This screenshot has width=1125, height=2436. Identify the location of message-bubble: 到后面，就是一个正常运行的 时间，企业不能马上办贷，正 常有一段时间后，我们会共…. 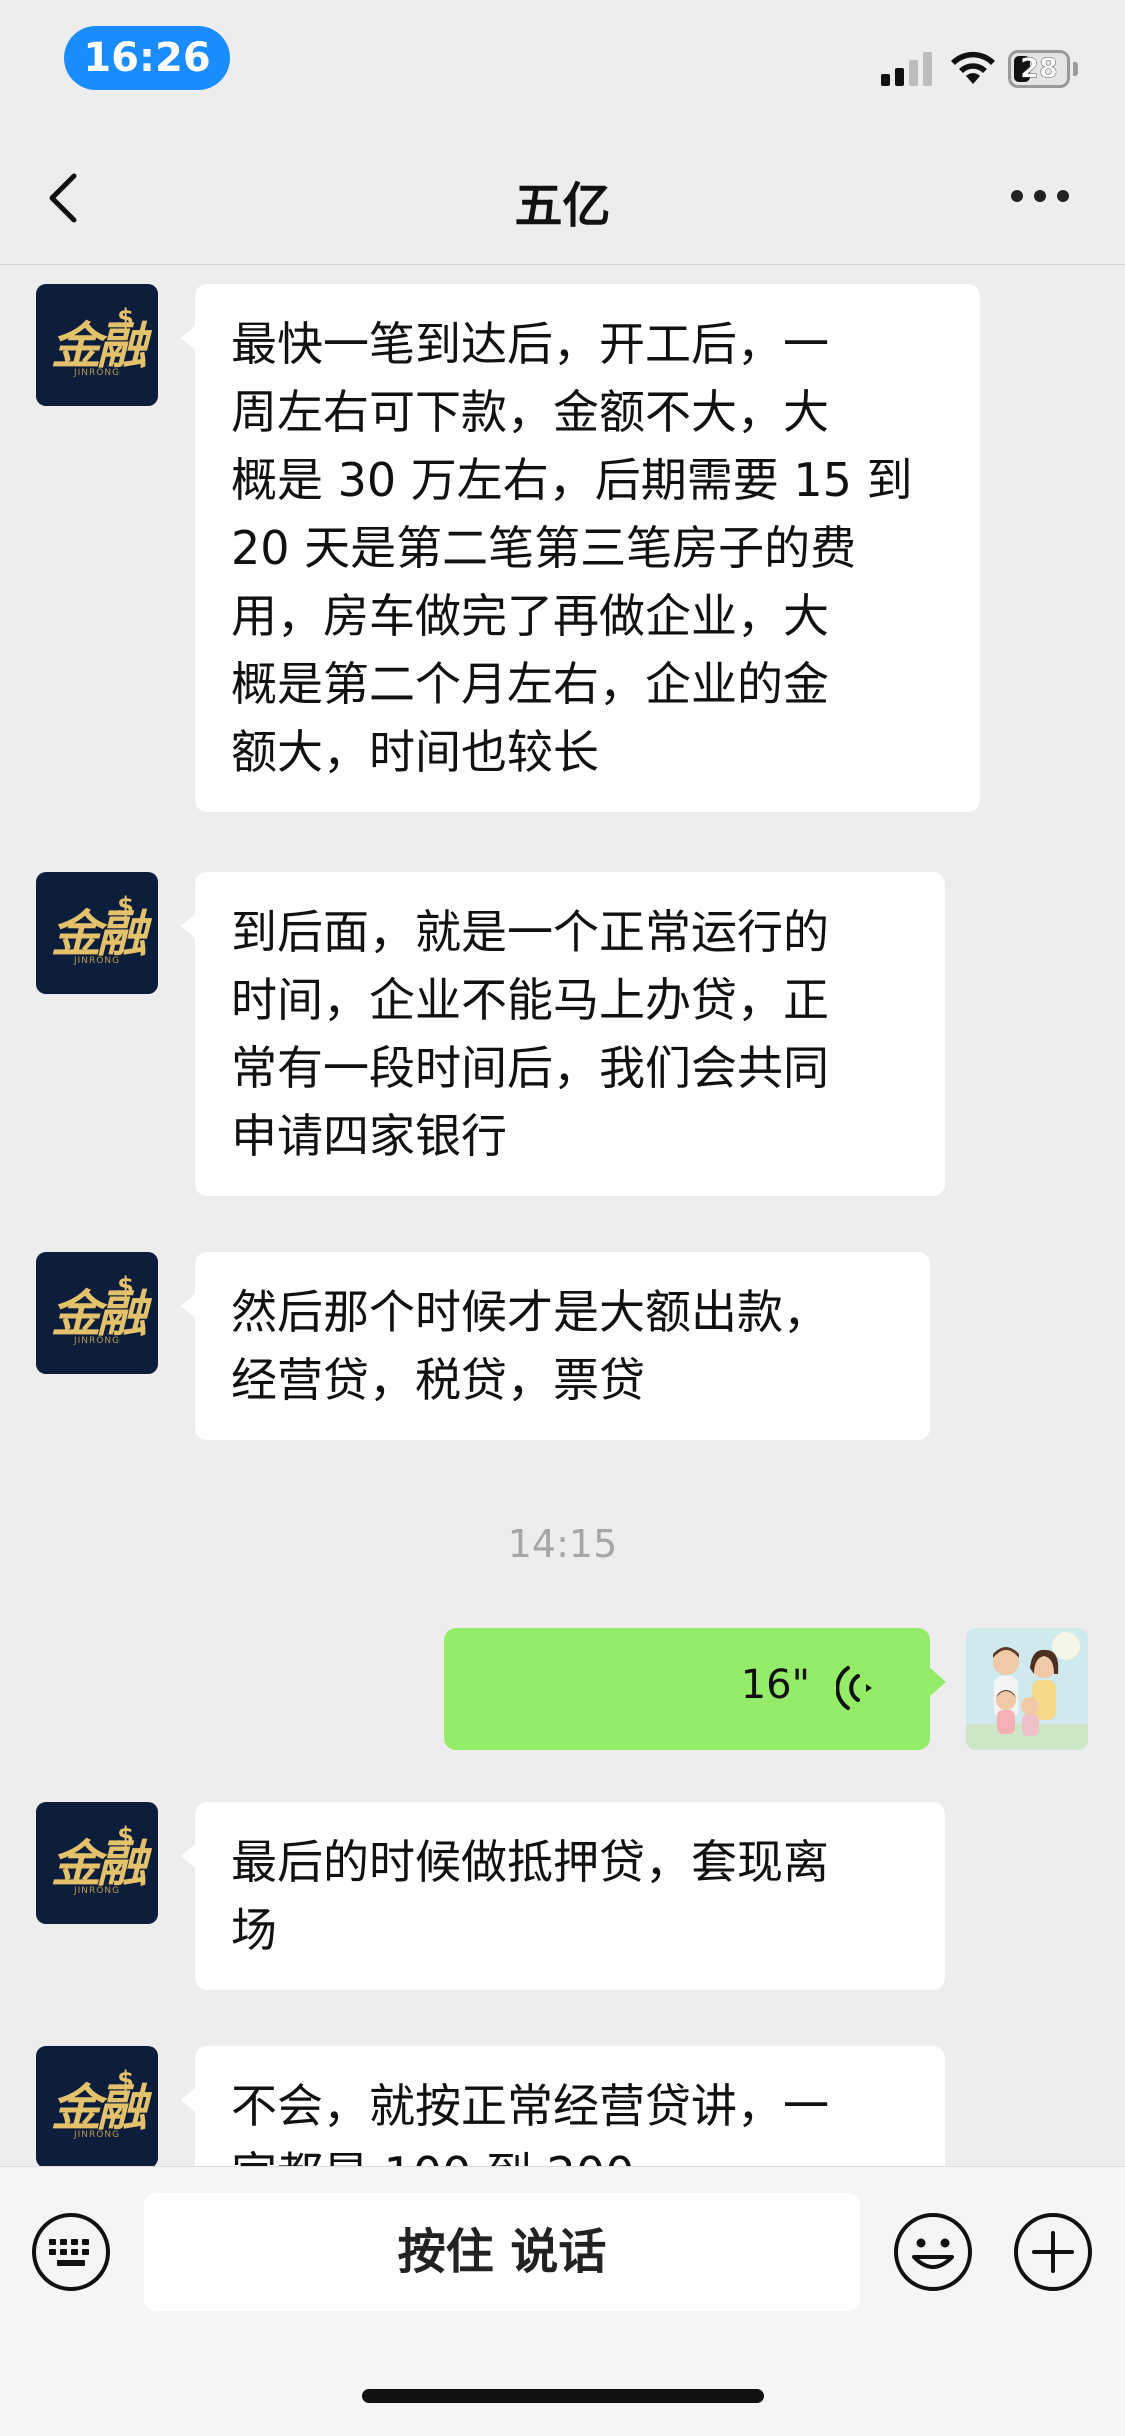
(563, 1034).